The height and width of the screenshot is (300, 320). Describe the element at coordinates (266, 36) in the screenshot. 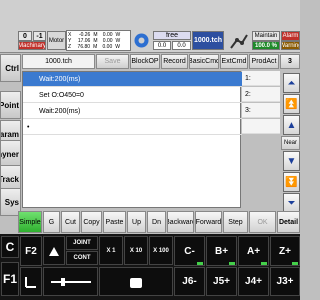

I see `maintain-label: Maintain` at that location.